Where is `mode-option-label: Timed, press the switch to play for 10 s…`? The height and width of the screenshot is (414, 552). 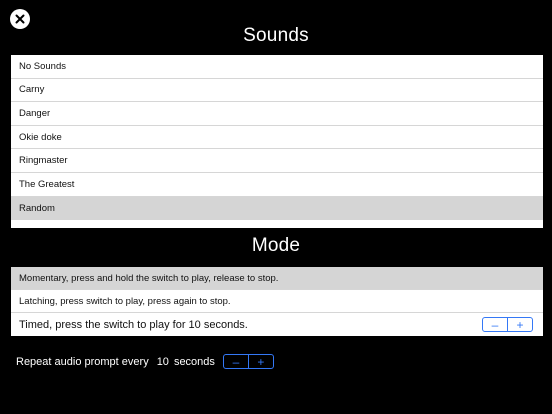
mode-option-label: Timed, press the switch to play for 10 s… is located at coordinates (133, 324).